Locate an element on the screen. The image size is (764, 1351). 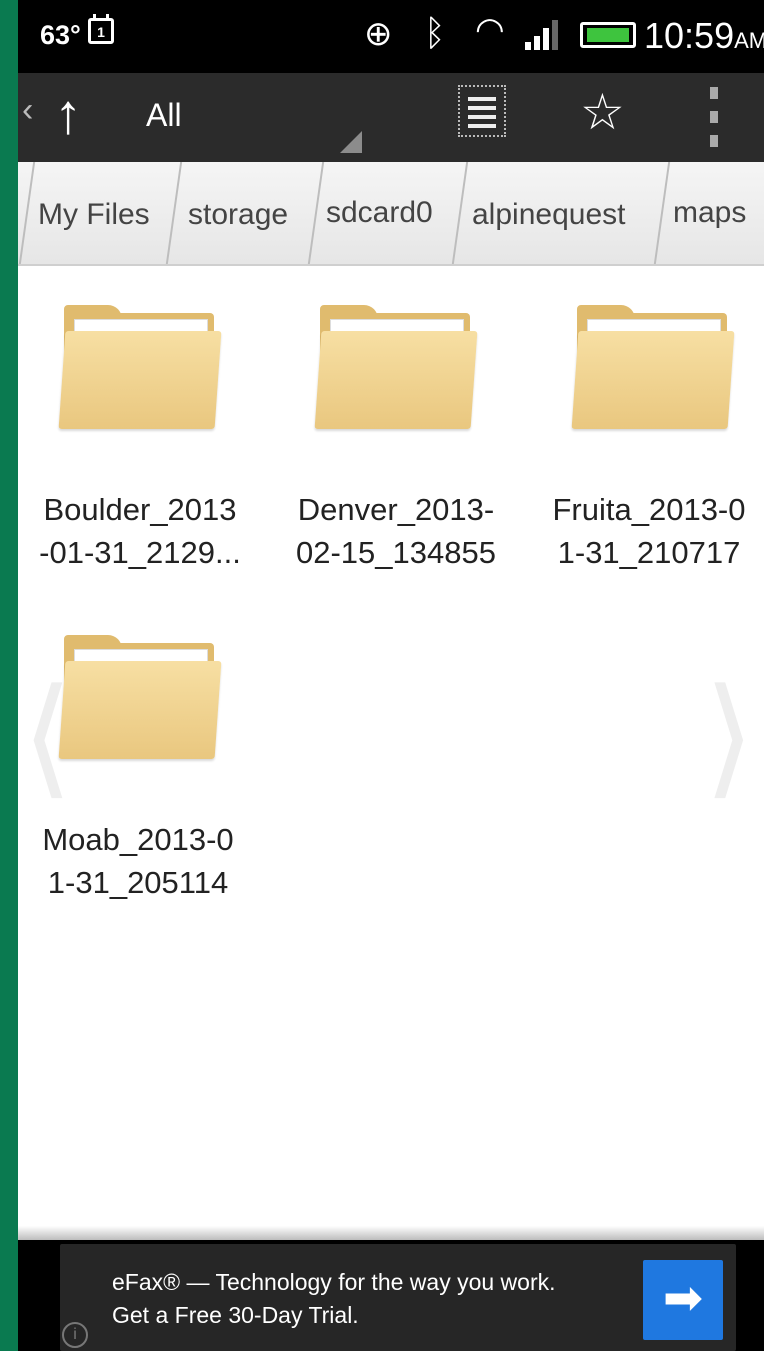
spinner-triangle-icon is located at coordinates (351, 142).